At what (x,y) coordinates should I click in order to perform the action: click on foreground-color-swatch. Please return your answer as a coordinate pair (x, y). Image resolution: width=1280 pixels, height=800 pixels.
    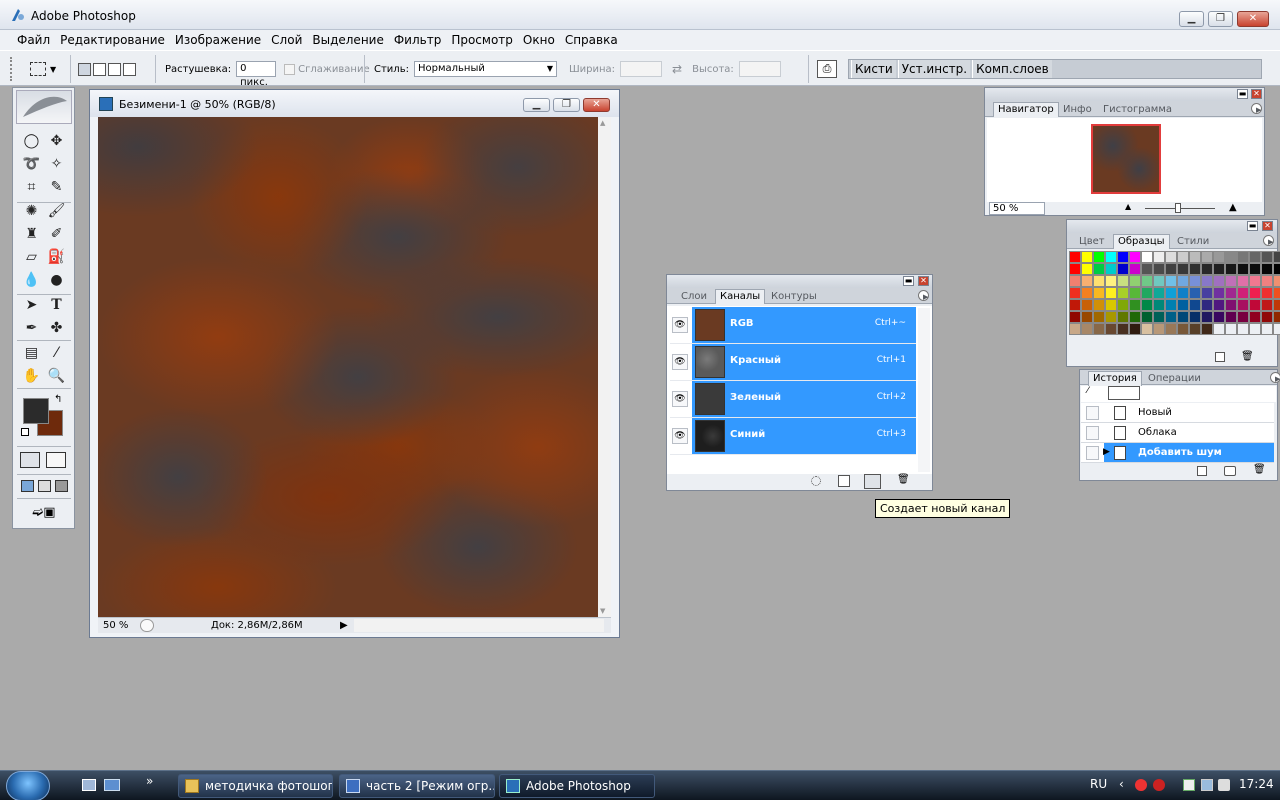
    Looking at the image, I should click on (36, 411).